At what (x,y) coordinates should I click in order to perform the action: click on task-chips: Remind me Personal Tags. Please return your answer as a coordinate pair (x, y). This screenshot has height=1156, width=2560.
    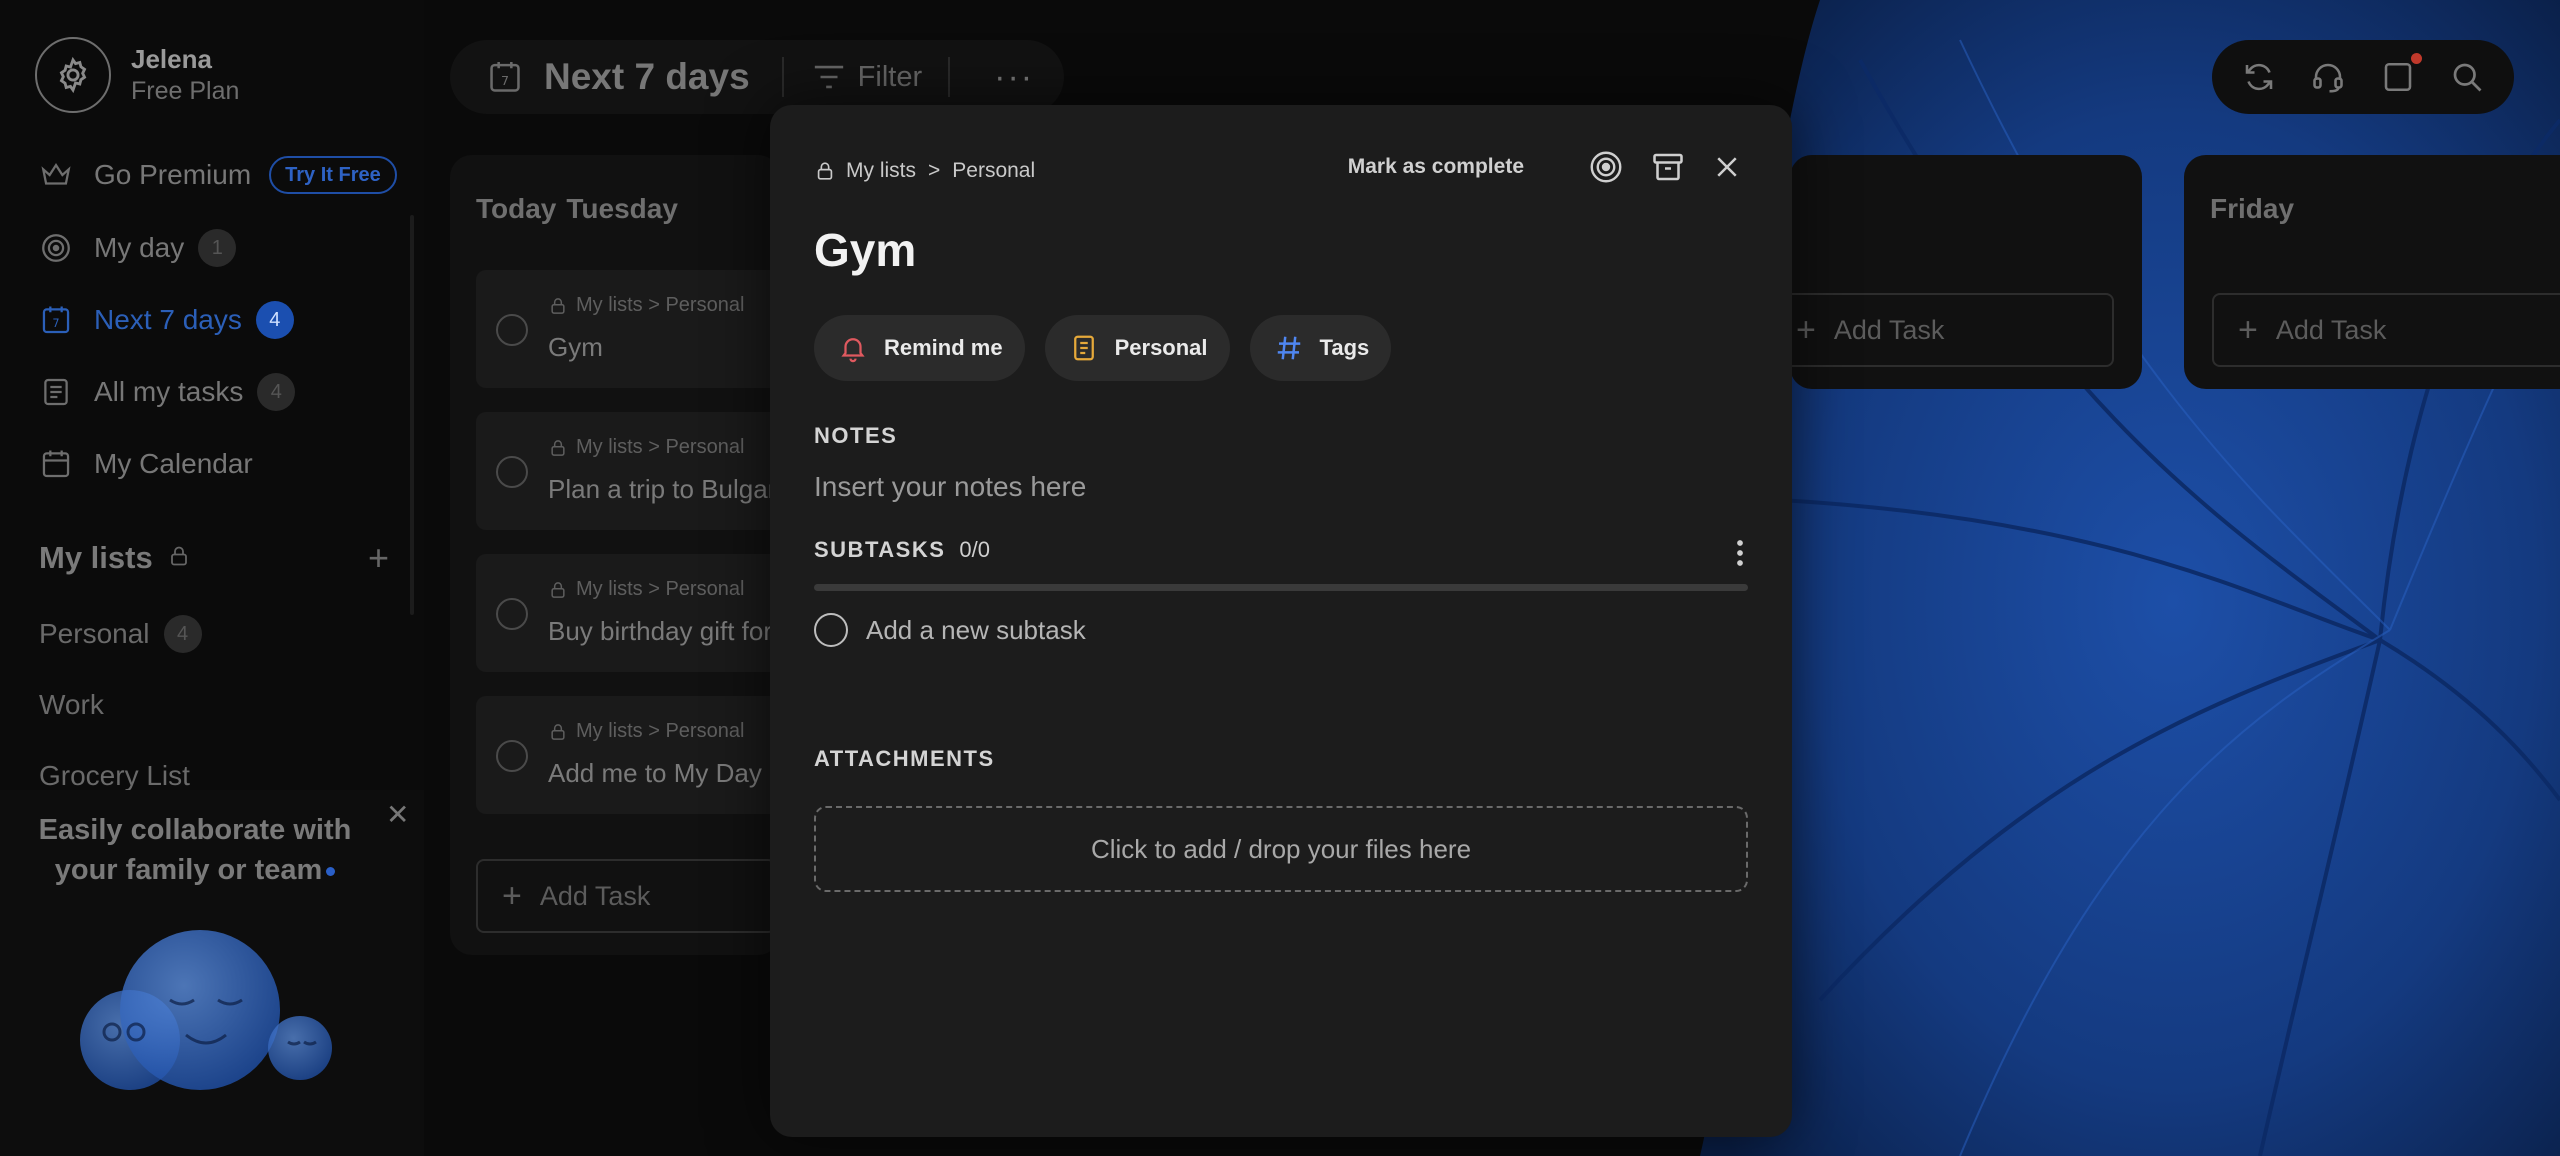
    Looking at the image, I should click on (1112, 348).